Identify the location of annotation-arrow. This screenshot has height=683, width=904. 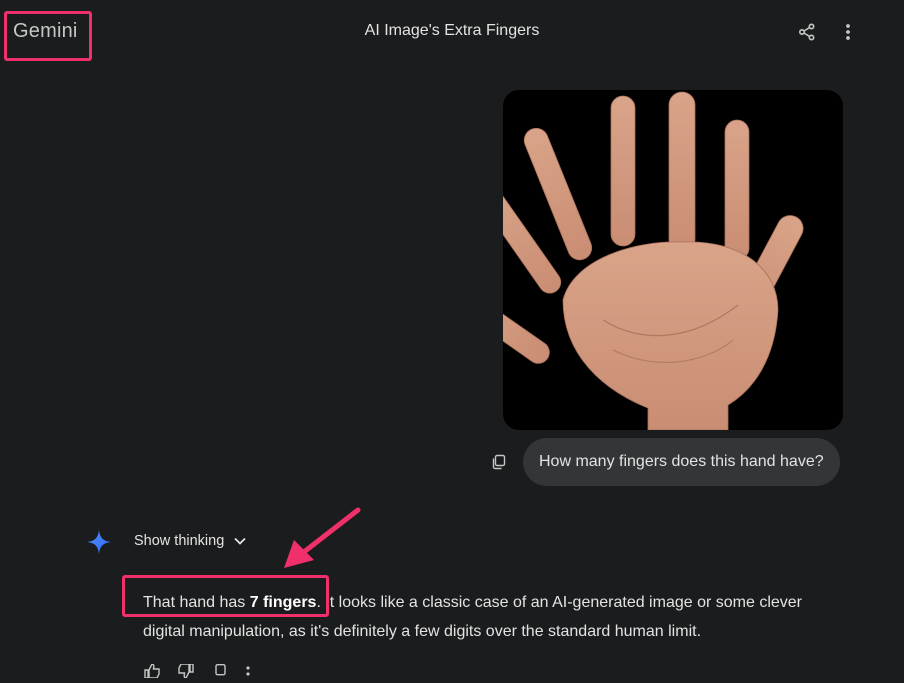
(322, 537).